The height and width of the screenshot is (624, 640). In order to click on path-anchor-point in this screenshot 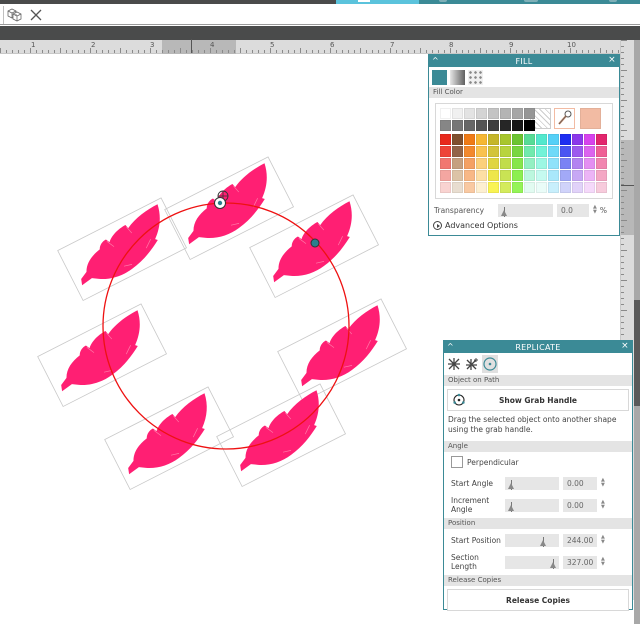, I will do `click(315, 243)`.